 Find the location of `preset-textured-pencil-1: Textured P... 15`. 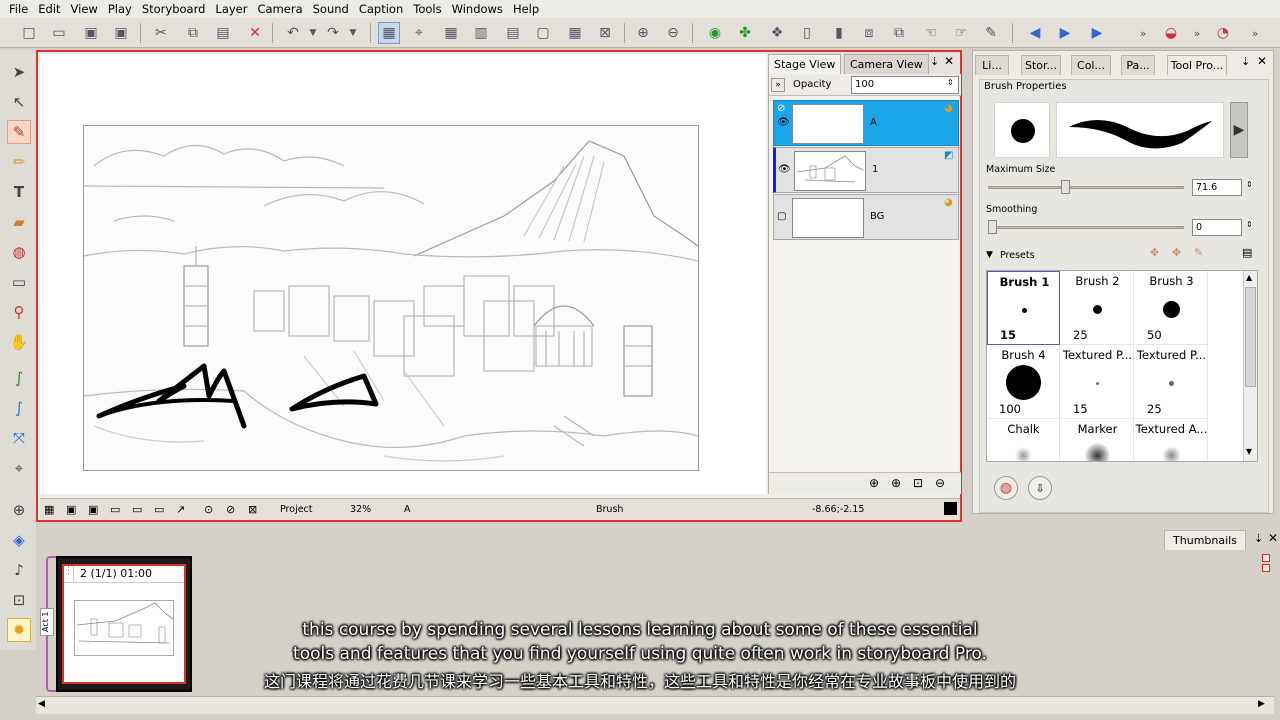

preset-textured-pencil-1: Textured P... 15 is located at coordinates (1097, 382).